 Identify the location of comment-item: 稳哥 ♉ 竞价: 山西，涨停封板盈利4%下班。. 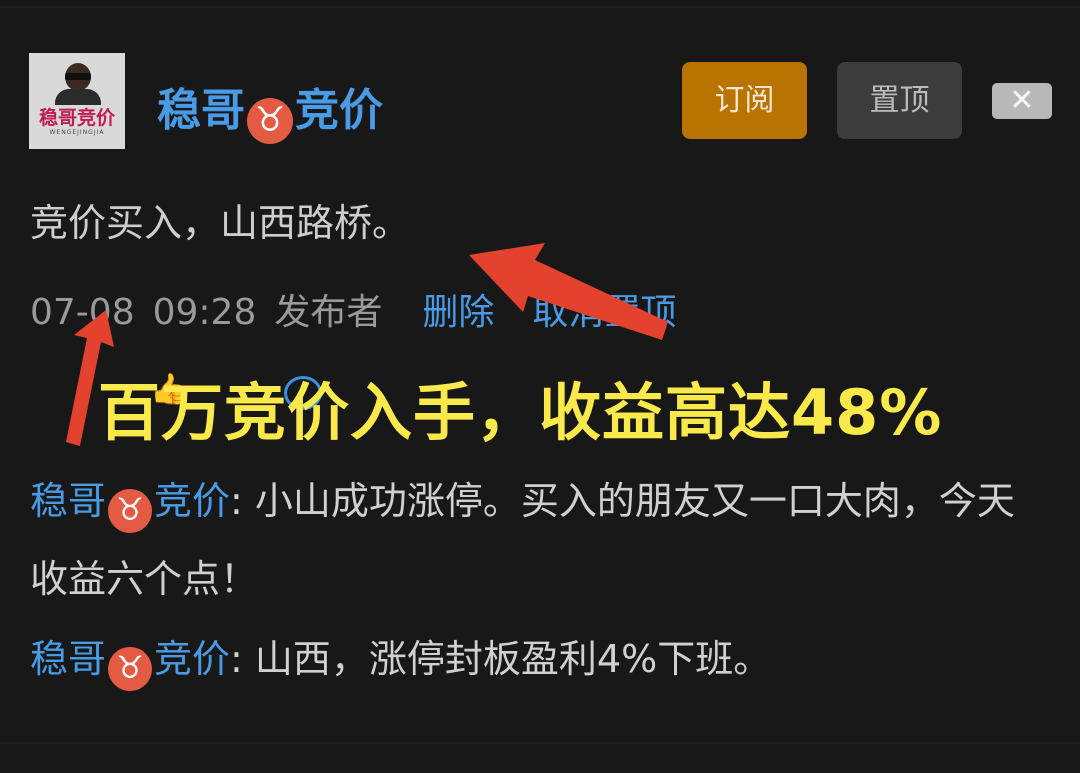
(540, 659).